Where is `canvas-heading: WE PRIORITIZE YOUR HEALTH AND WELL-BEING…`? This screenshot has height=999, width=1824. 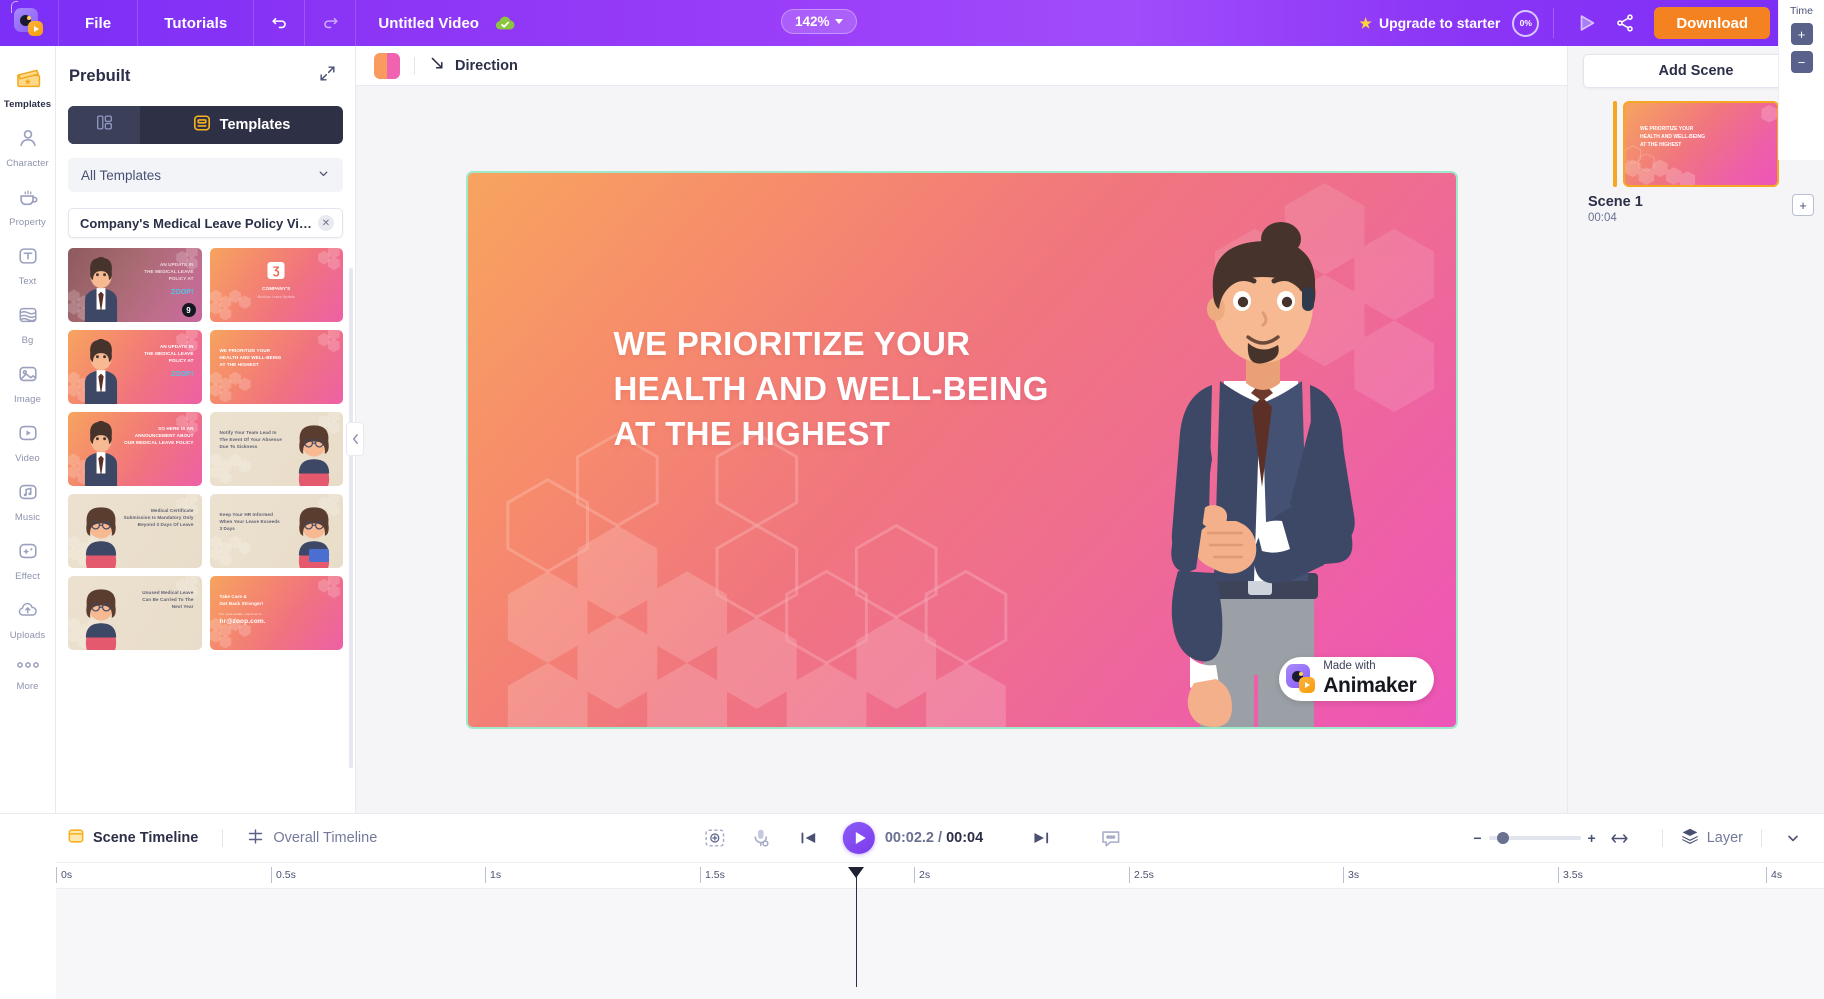
canvas-heading: WE PRIORITIZE YOUR HEALTH AND WELL-BEING… is located at coordinates (831, 389).